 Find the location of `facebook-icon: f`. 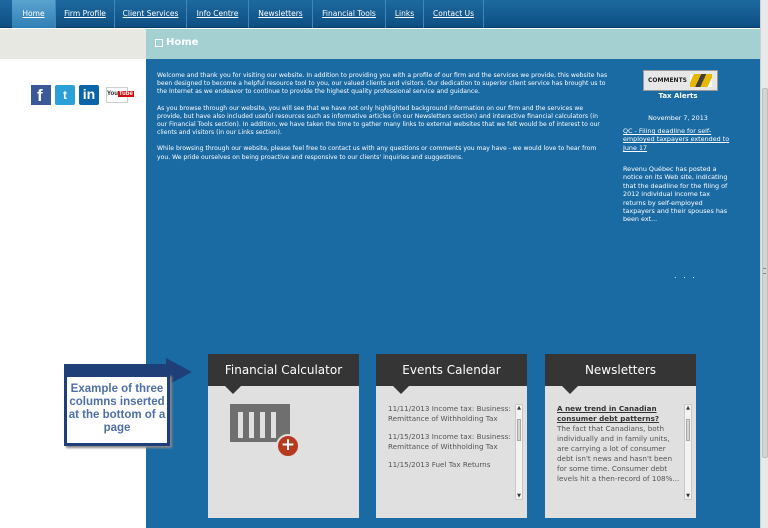

facebook-icon: f is located at coordinates (41, 95).